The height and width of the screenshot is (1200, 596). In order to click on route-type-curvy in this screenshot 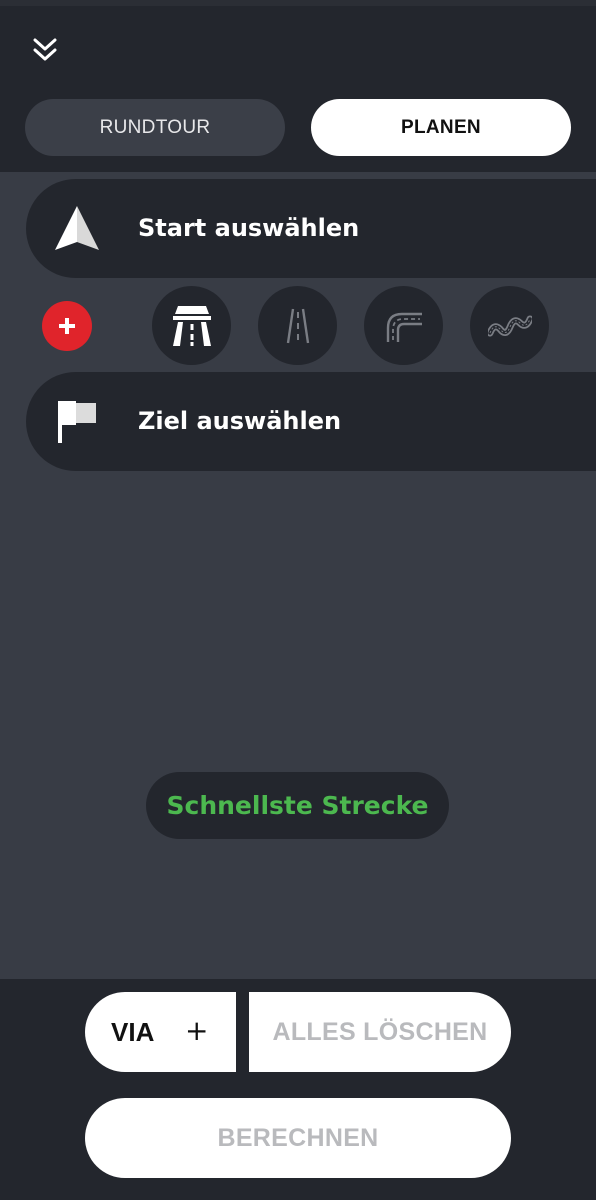, I will do `click(403, 325)`.